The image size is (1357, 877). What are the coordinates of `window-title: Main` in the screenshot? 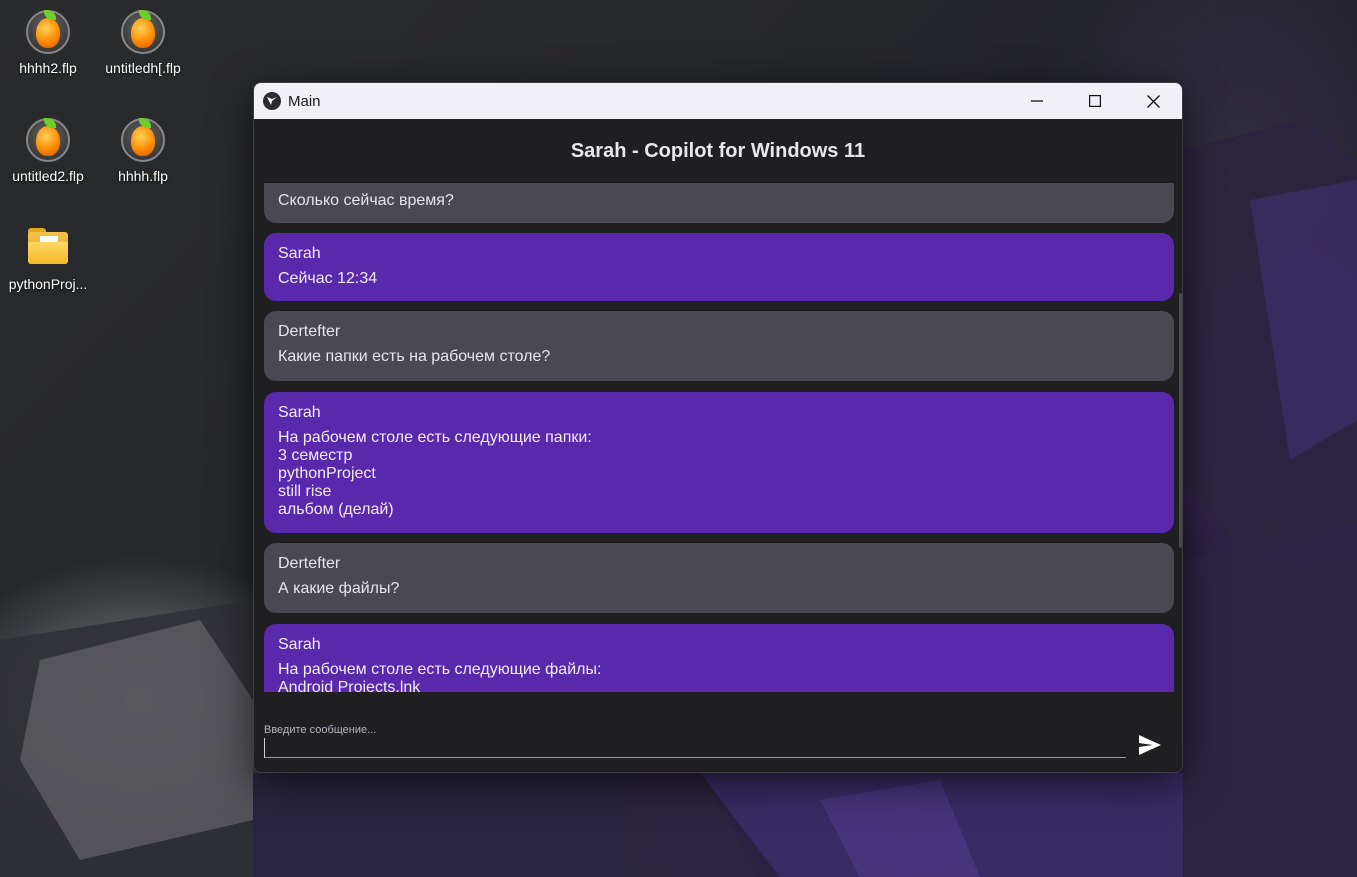 It's located at (304, 101).